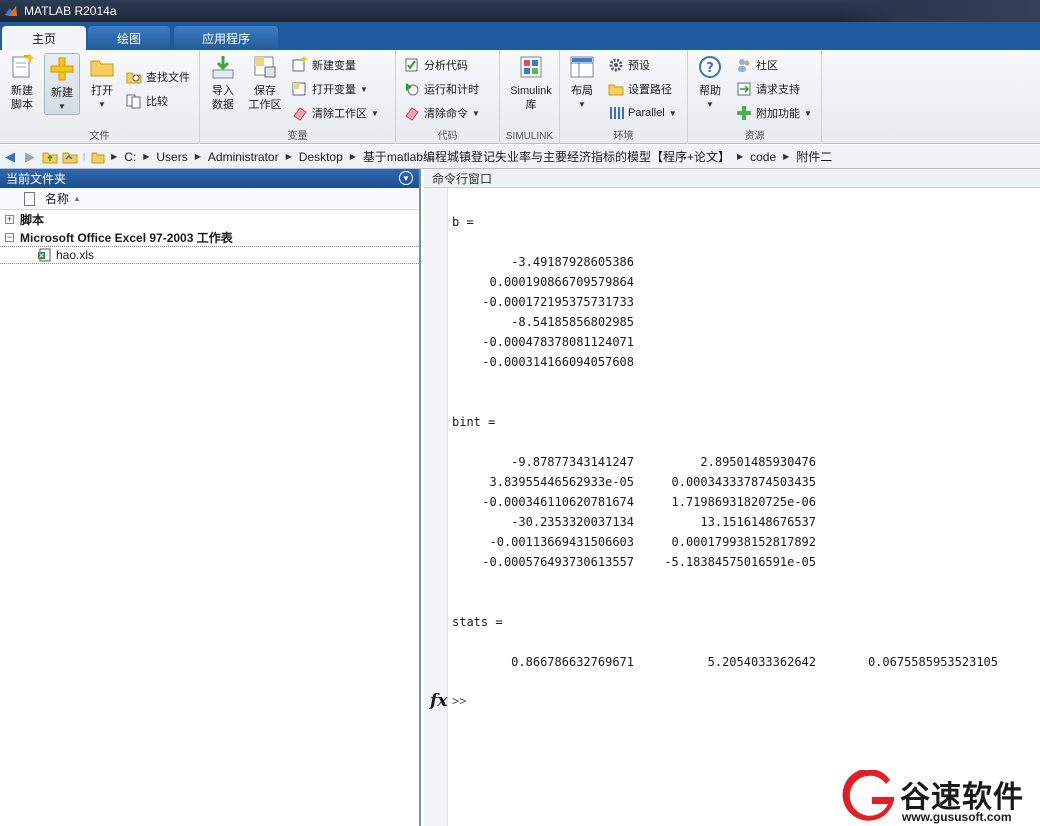  Describe the element at coordinates (57, 199) in the screenshot. I see `column-name-label: 名称` at that location.